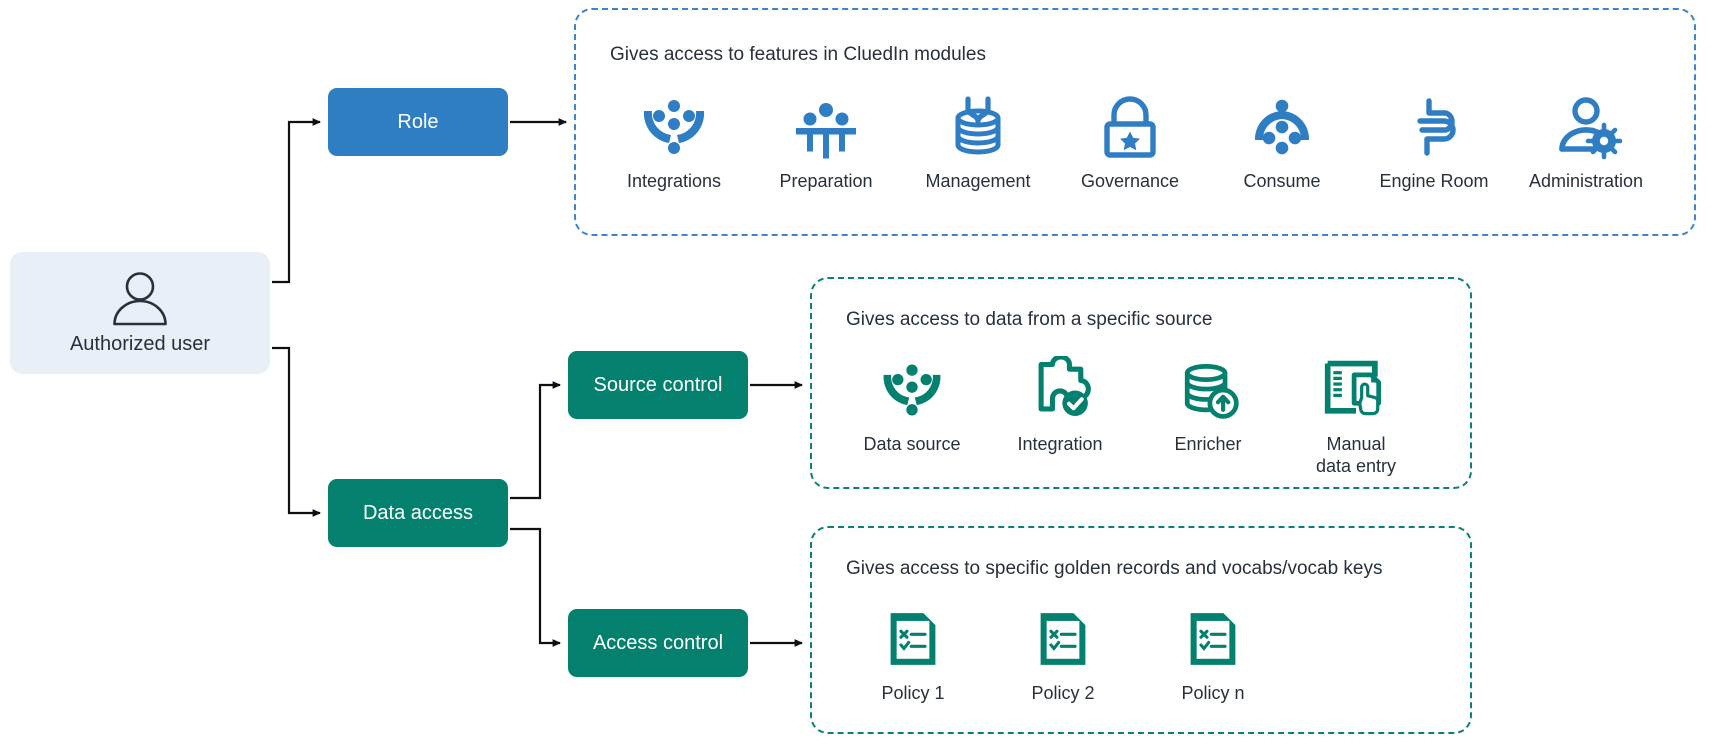  Describe the element at coordinates (140, 300) in the screenshot. I see `person-icon` at that location.